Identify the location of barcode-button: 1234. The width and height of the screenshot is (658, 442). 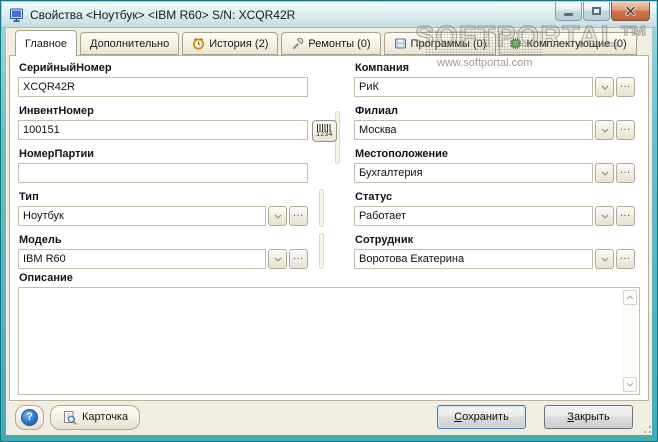
(324, 131).